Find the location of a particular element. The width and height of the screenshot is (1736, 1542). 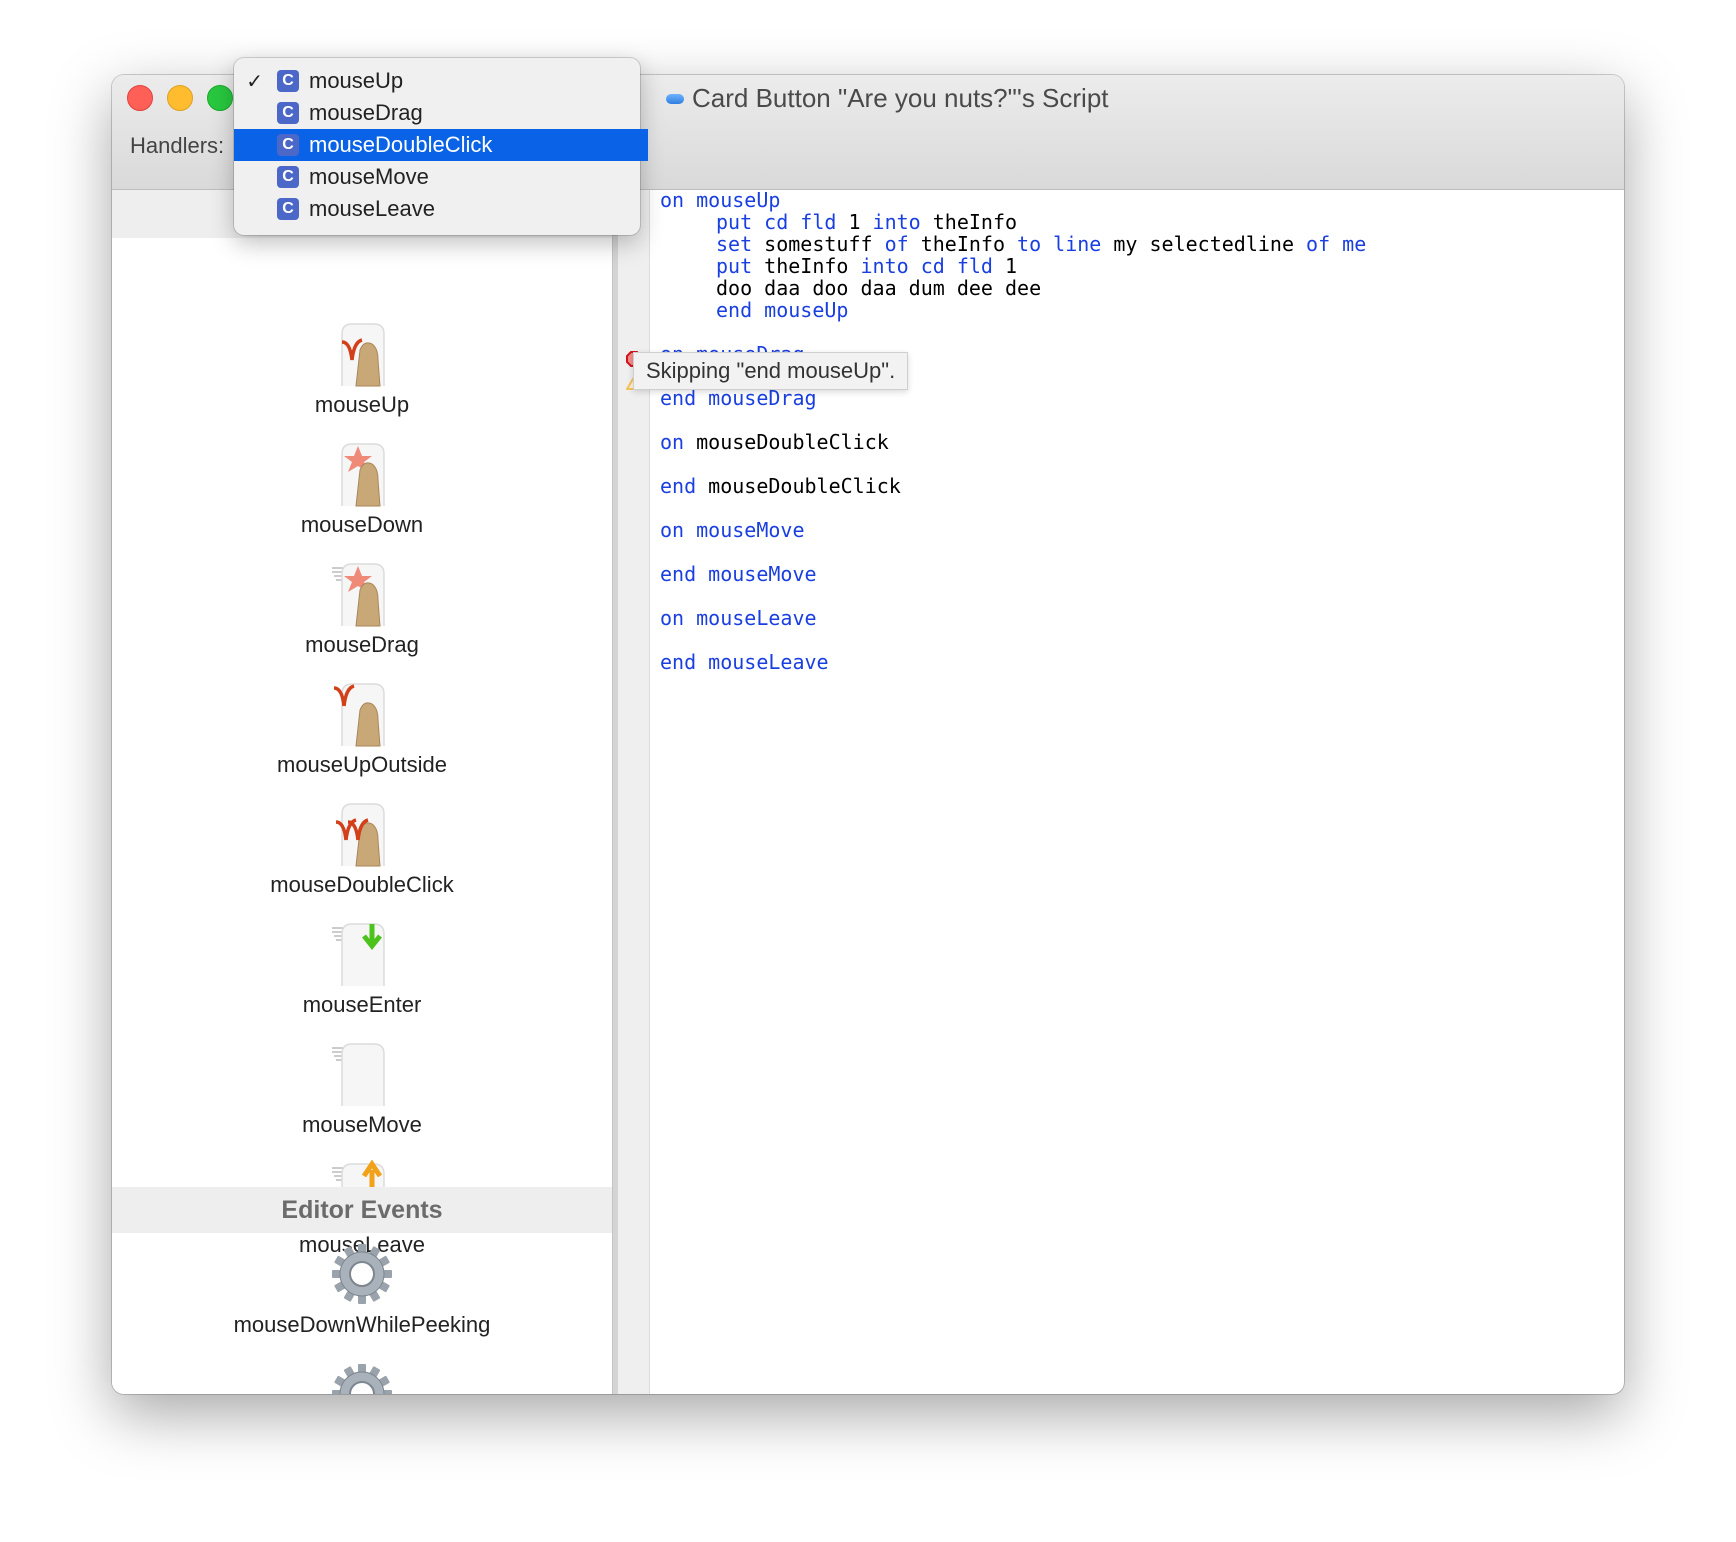

code-keyword: put is located at coordinates (734, 266).